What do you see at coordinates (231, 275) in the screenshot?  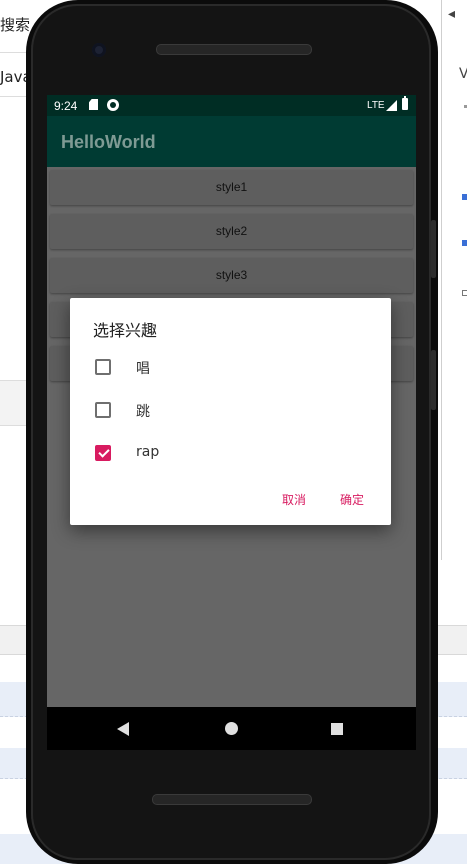 I see `style3-button: style3` at bounding box center [231, 275].